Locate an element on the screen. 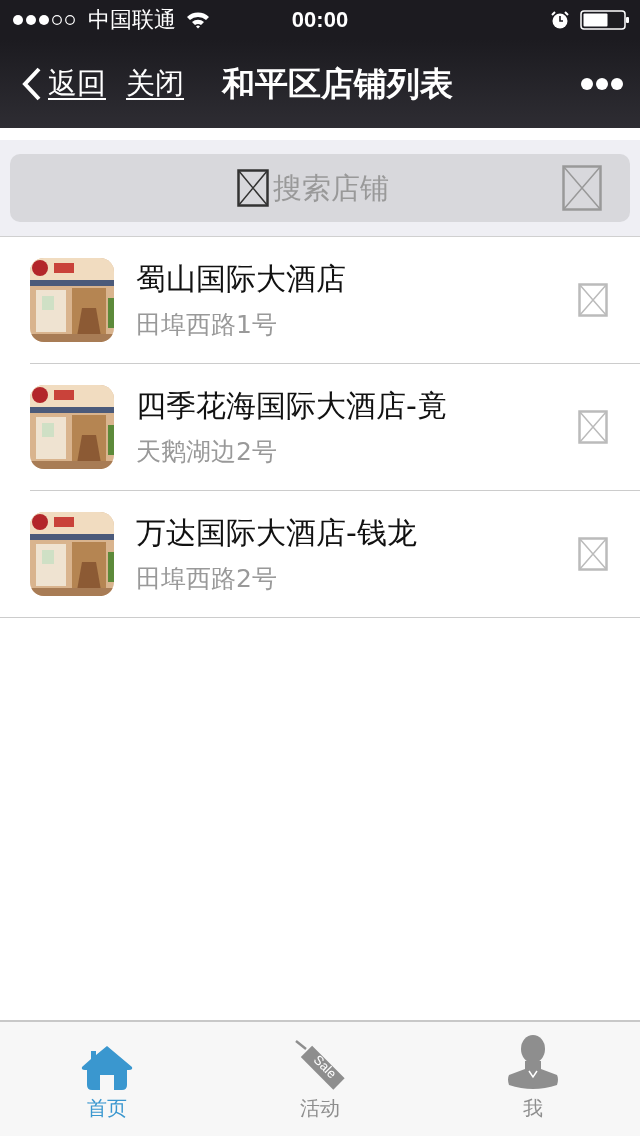 The width and height of the screenshot is (640, 1136). store-list-item: 蜀山国际大酒店 田埠西路1号 is located at coordinates (335, 300).